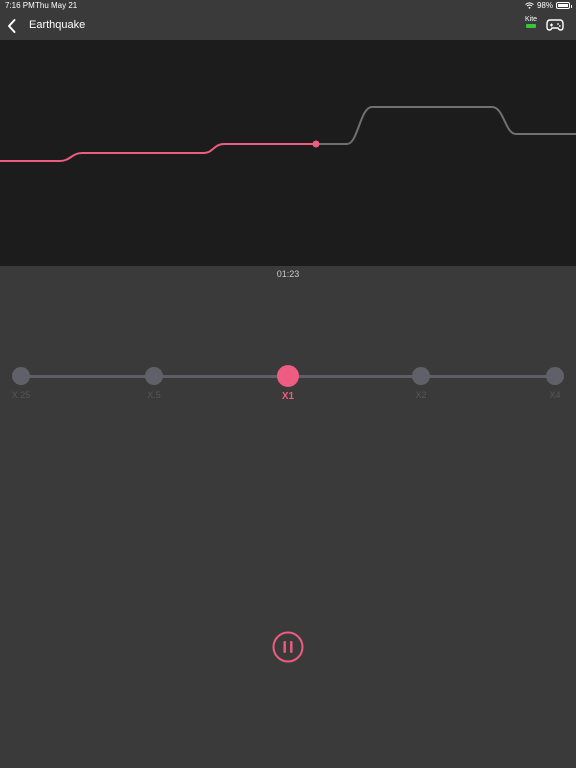  I want to click on playhead-marker, so click(316, 144).